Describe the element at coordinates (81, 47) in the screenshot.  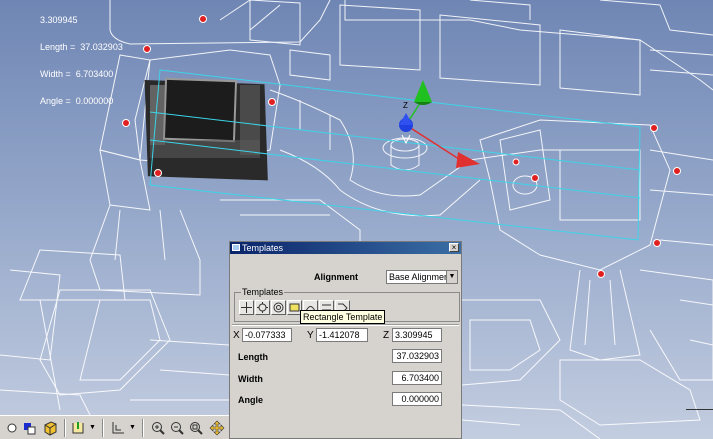
I see `readout-length: Length = 37.032903` at that location.